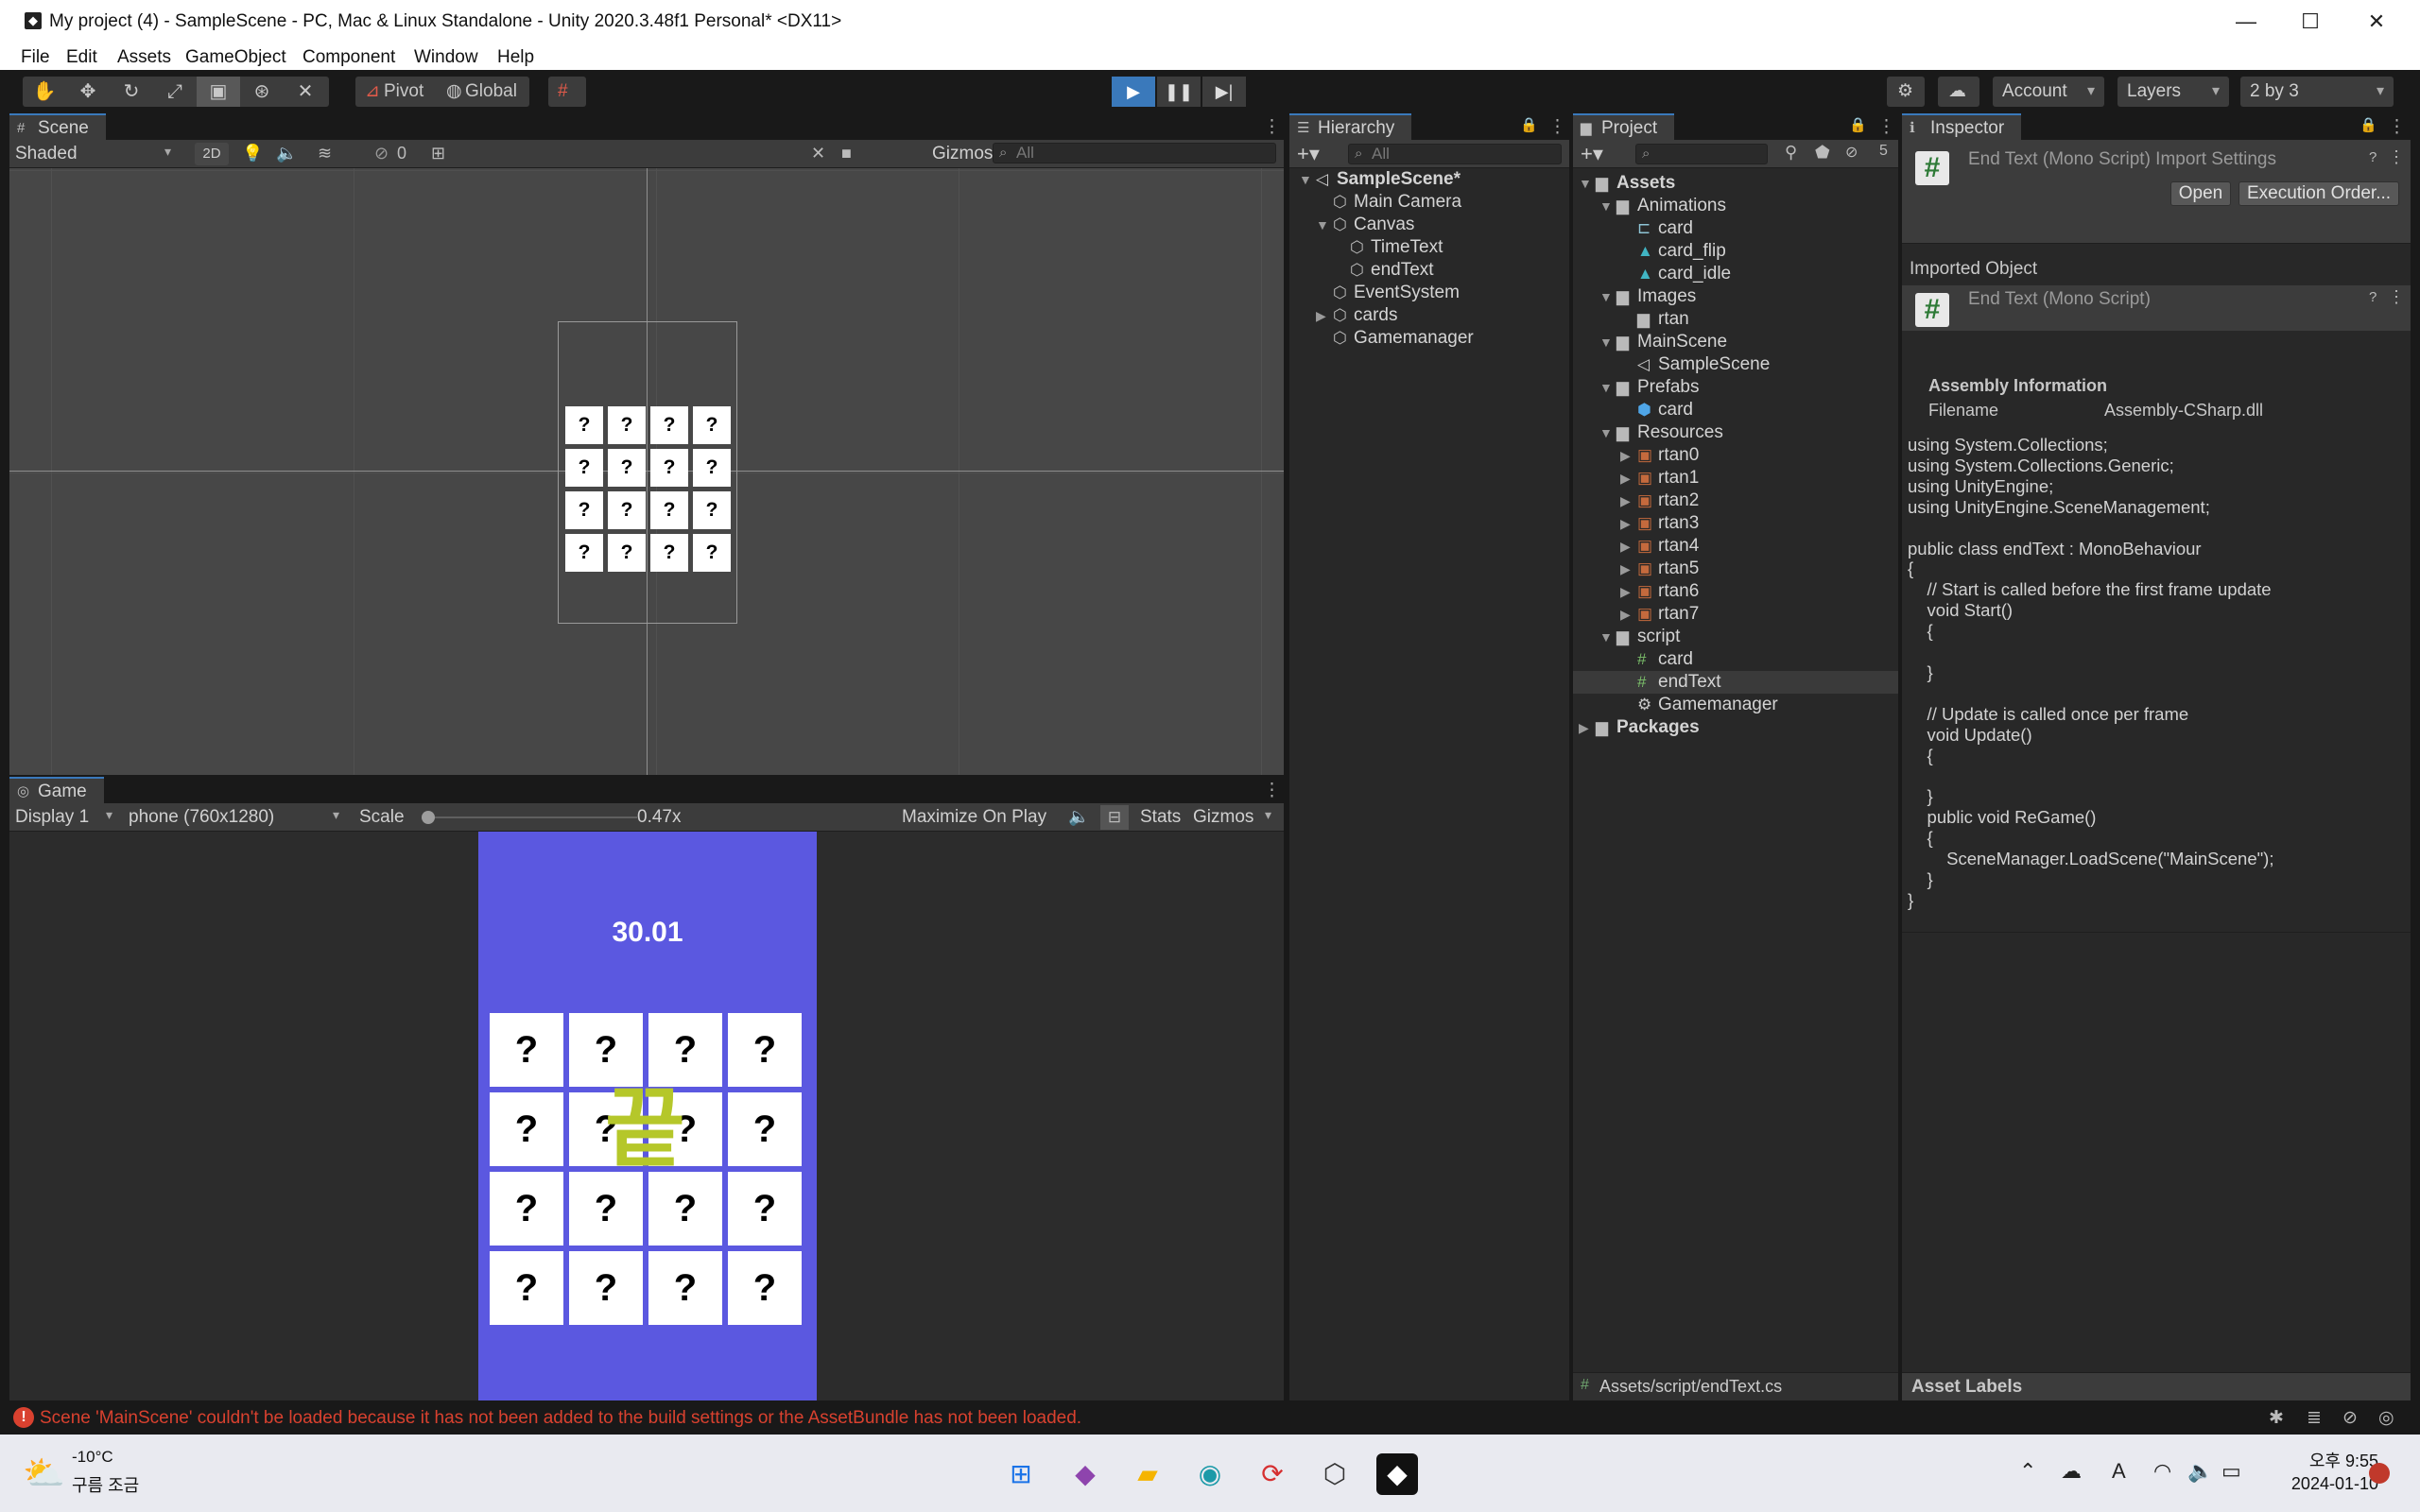 This screenshot has width=2420, height=1512. Describe the element at coordinates (1906, 92) in the screenshot. I see `undo-history-button: ⚙` at that location.